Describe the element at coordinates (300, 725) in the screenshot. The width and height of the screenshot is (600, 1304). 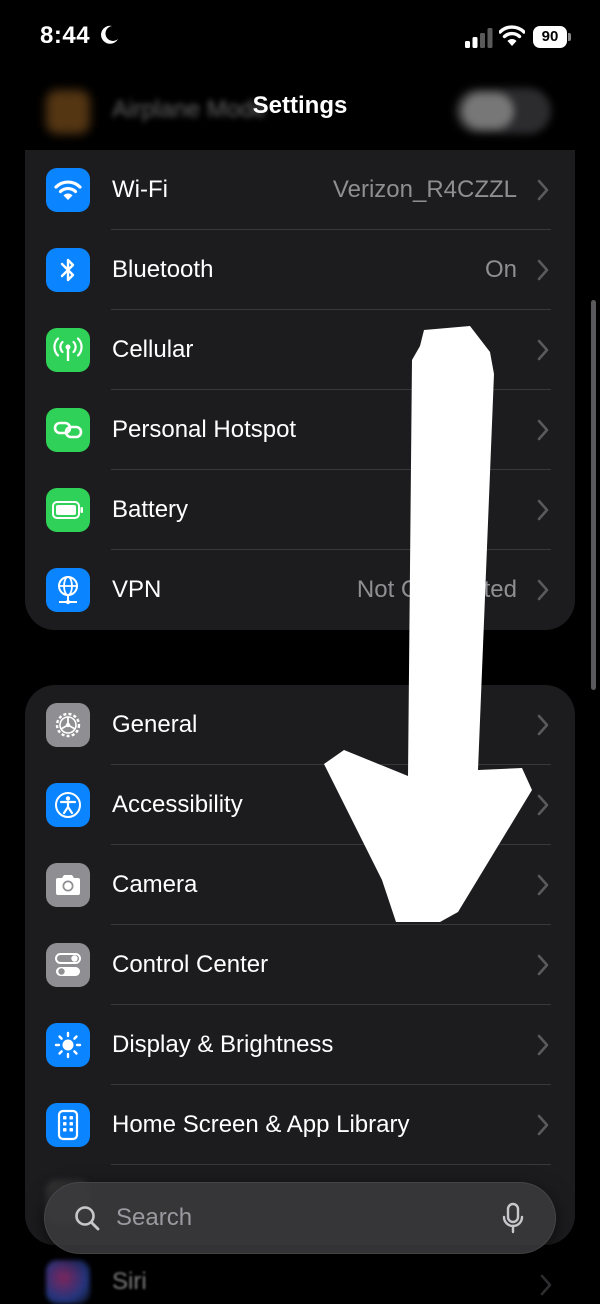
I see `settings-row-general: General` at that location.